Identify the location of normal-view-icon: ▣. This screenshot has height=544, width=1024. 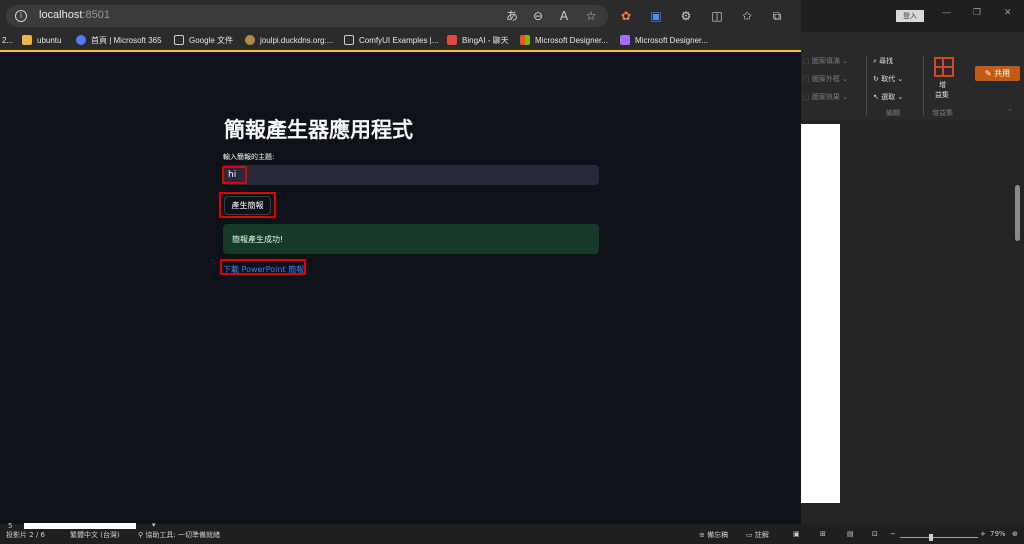
(796, 534).